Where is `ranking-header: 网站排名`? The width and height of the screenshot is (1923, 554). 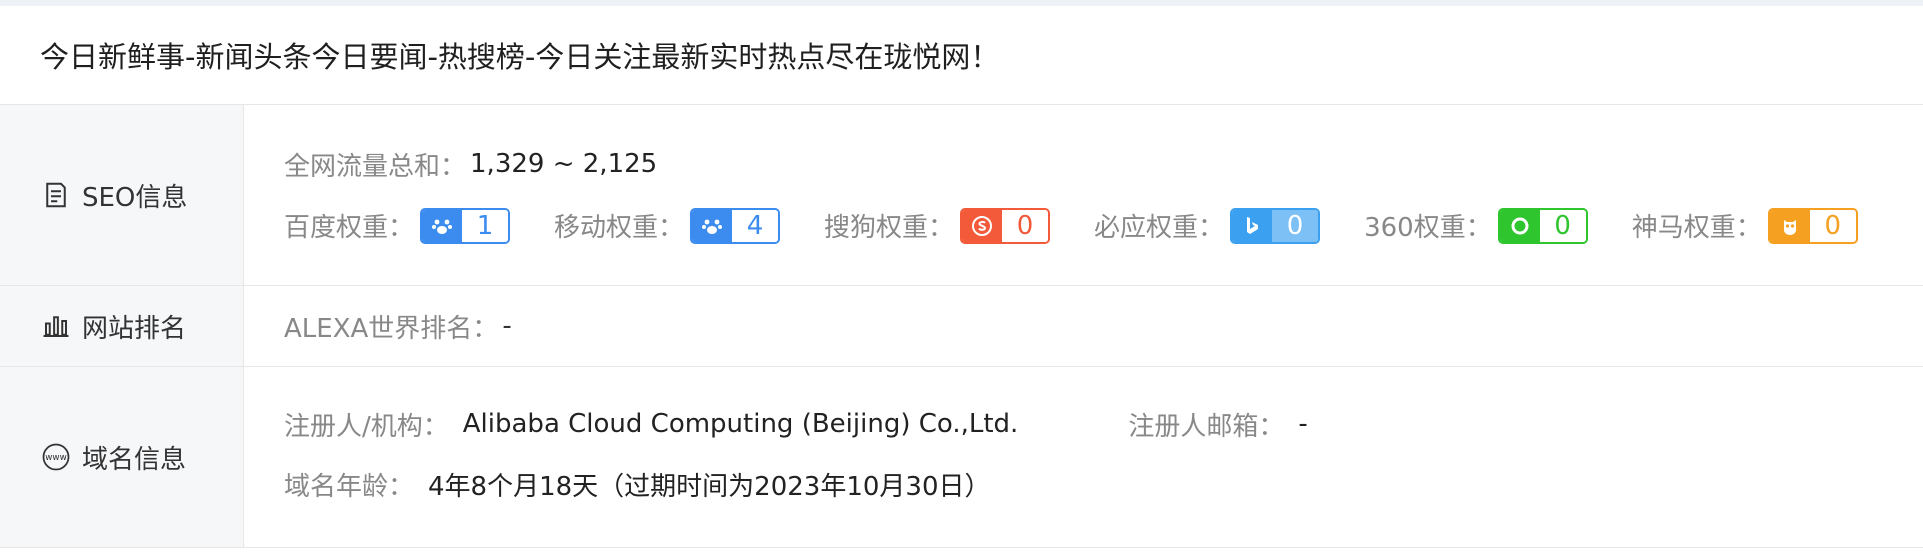 ranking-header: 网站排名 is located at coordinates (122, 326).